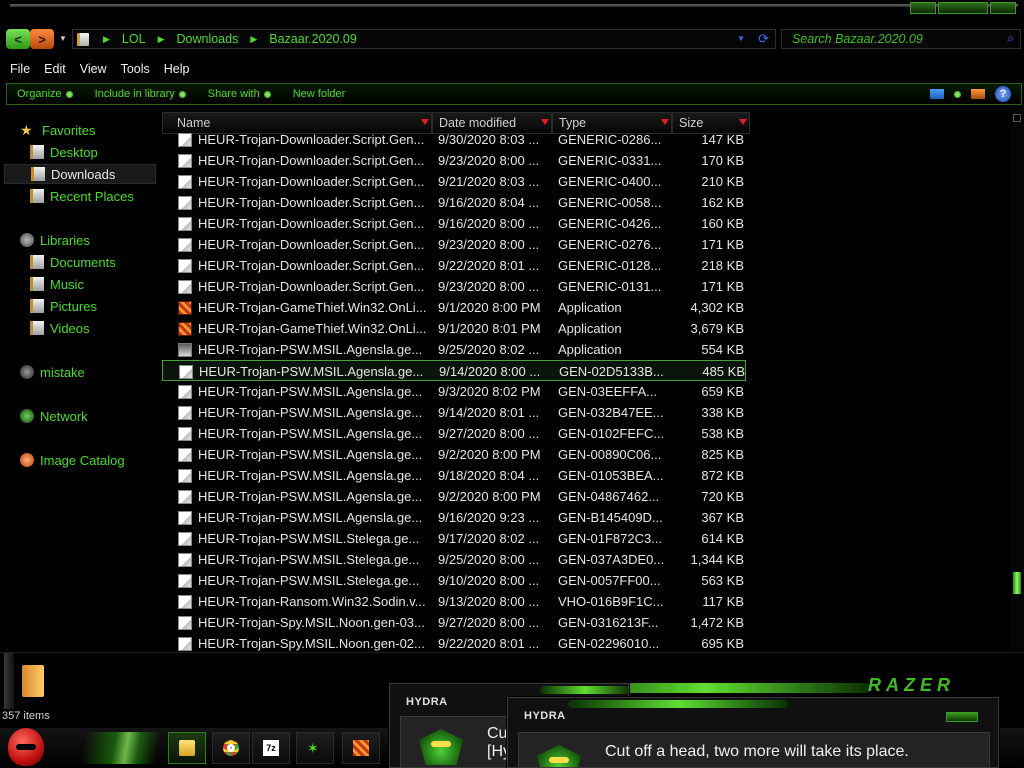  What do you see at coordinates (901, 39) in the screenshot?
I see `search-input: Search Bazaar.2020.09 ⌕` at bounding box center [901, 39].